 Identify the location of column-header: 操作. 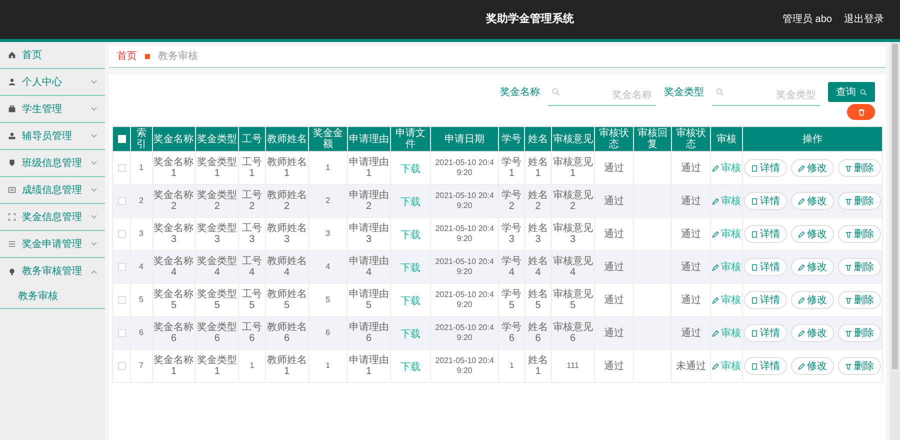
(812, 139).